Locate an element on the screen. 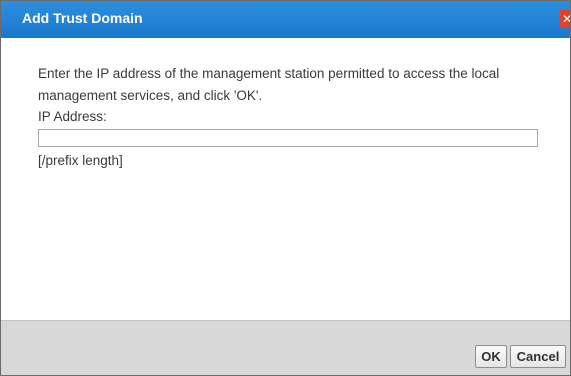 The width and height of the screenshot is (571, 376). ip-address-input is located at coordinates (288, 138).